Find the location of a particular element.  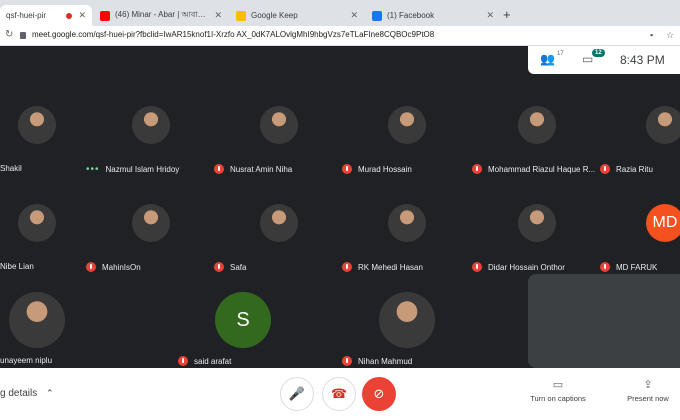

microphone-button: 🎤 is located at coordinates (297, 394).